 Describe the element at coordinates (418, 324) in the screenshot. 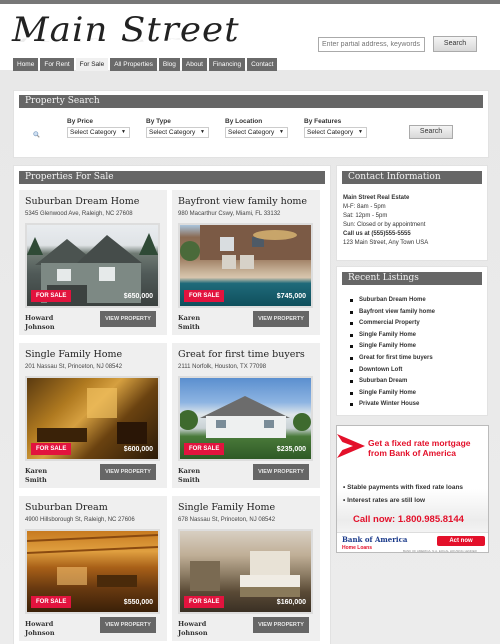

I see `recent-listing-link: Commercial Property` at that location.